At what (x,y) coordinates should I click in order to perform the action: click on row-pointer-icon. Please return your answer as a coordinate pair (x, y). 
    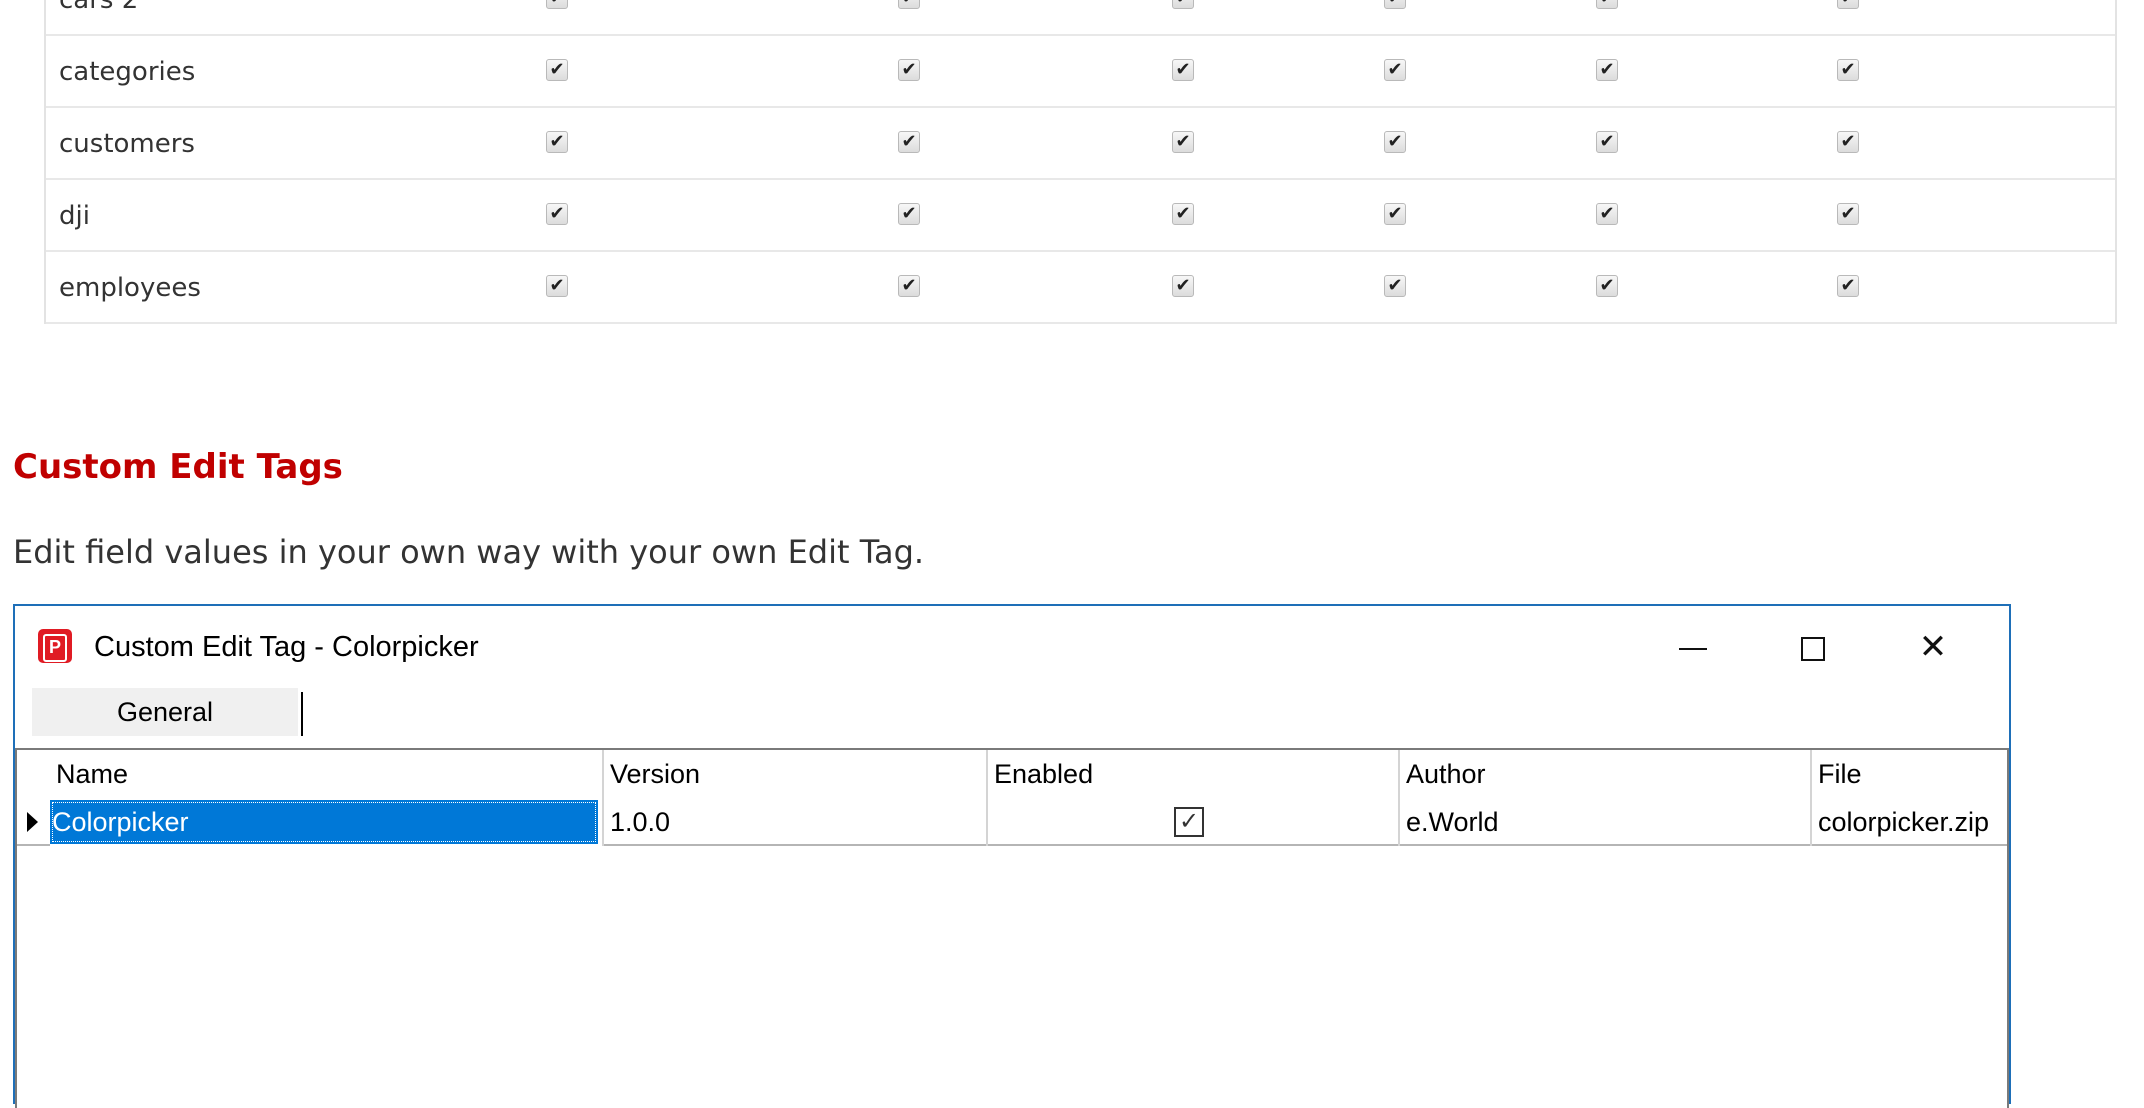
    Looking at the image, I should click on (32, 822).